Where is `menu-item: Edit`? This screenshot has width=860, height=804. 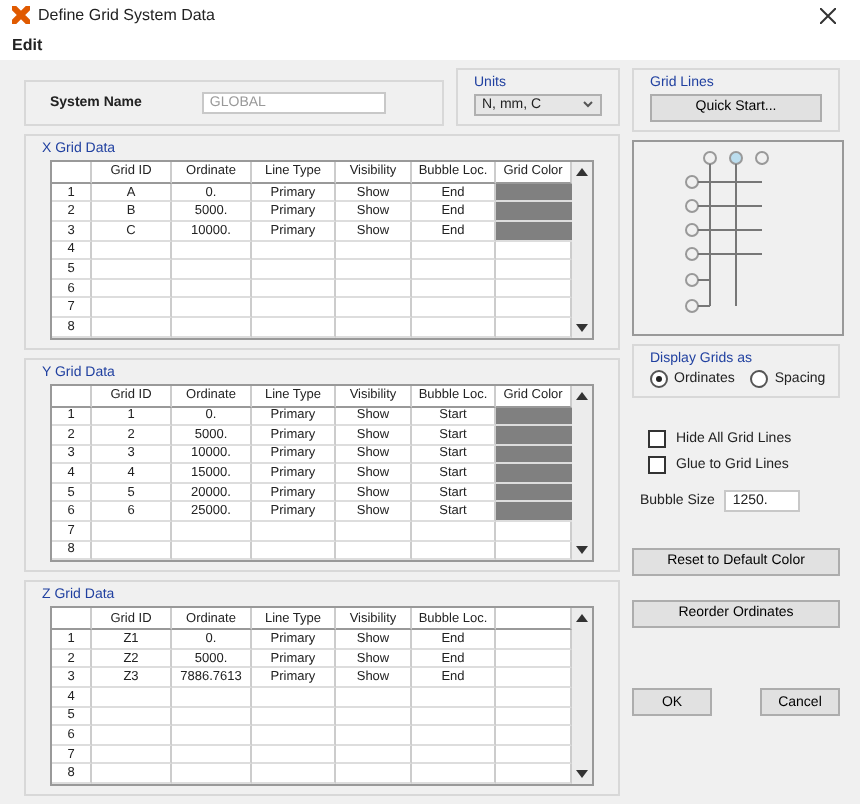
menu-item: Edit is located at coordinates (27, 45).